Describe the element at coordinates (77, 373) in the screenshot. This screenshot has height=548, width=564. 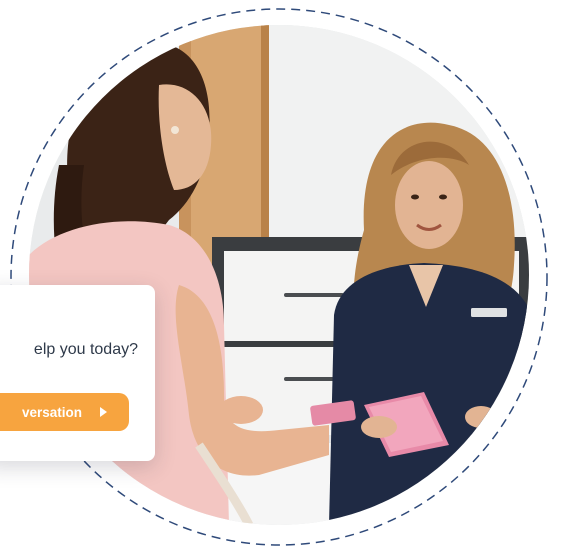
I see `chat-widget-card: elp you today? versation` at that location.